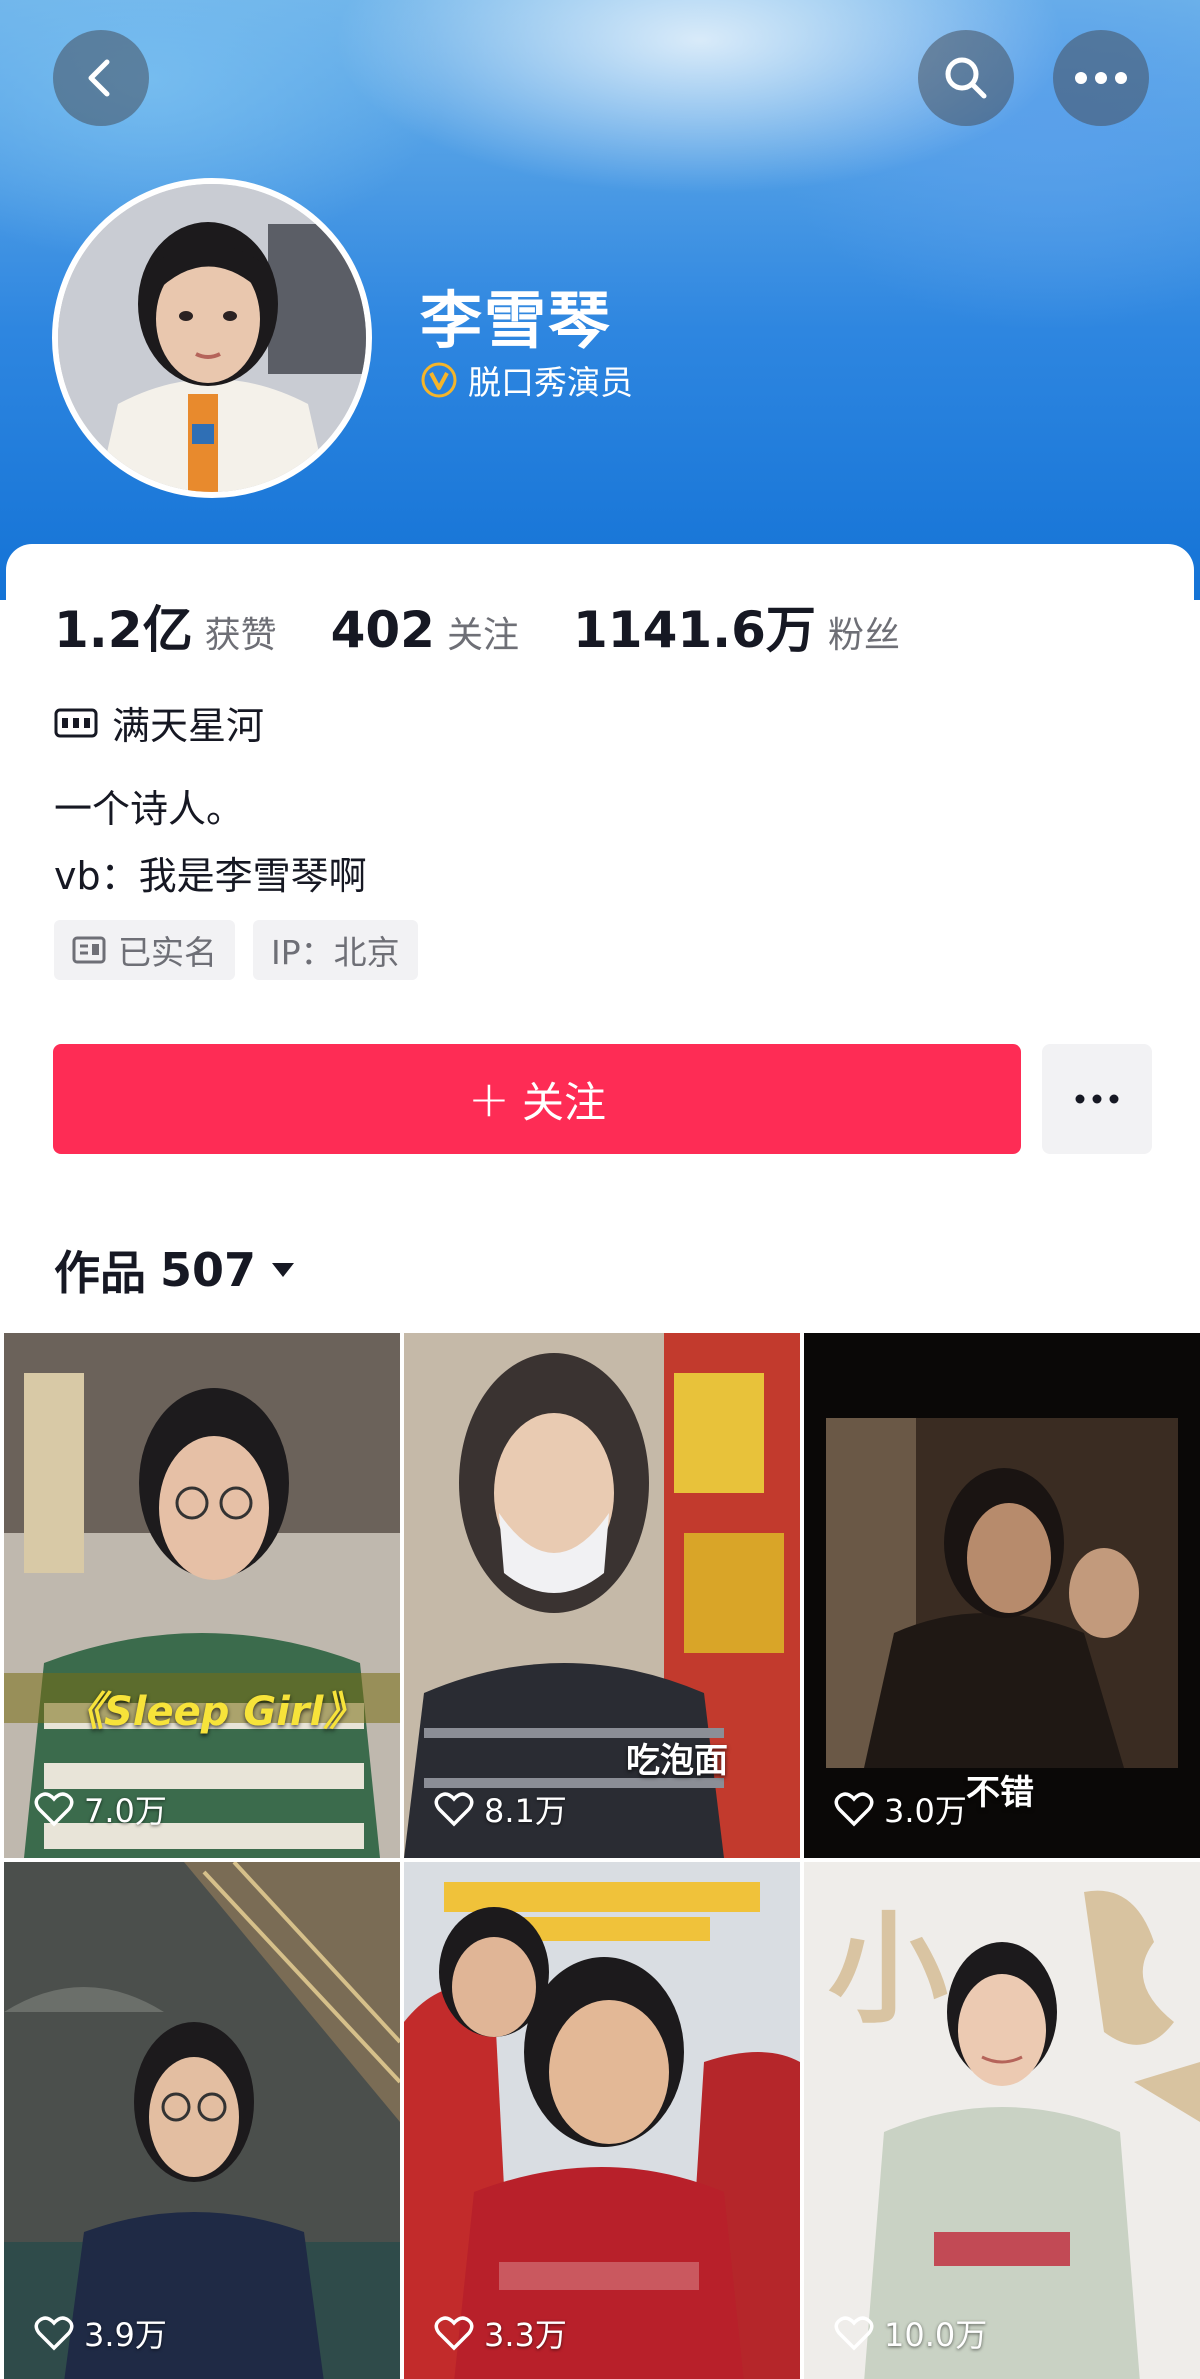  I want to click on ip-label: IP：北京, so click(335, 952).